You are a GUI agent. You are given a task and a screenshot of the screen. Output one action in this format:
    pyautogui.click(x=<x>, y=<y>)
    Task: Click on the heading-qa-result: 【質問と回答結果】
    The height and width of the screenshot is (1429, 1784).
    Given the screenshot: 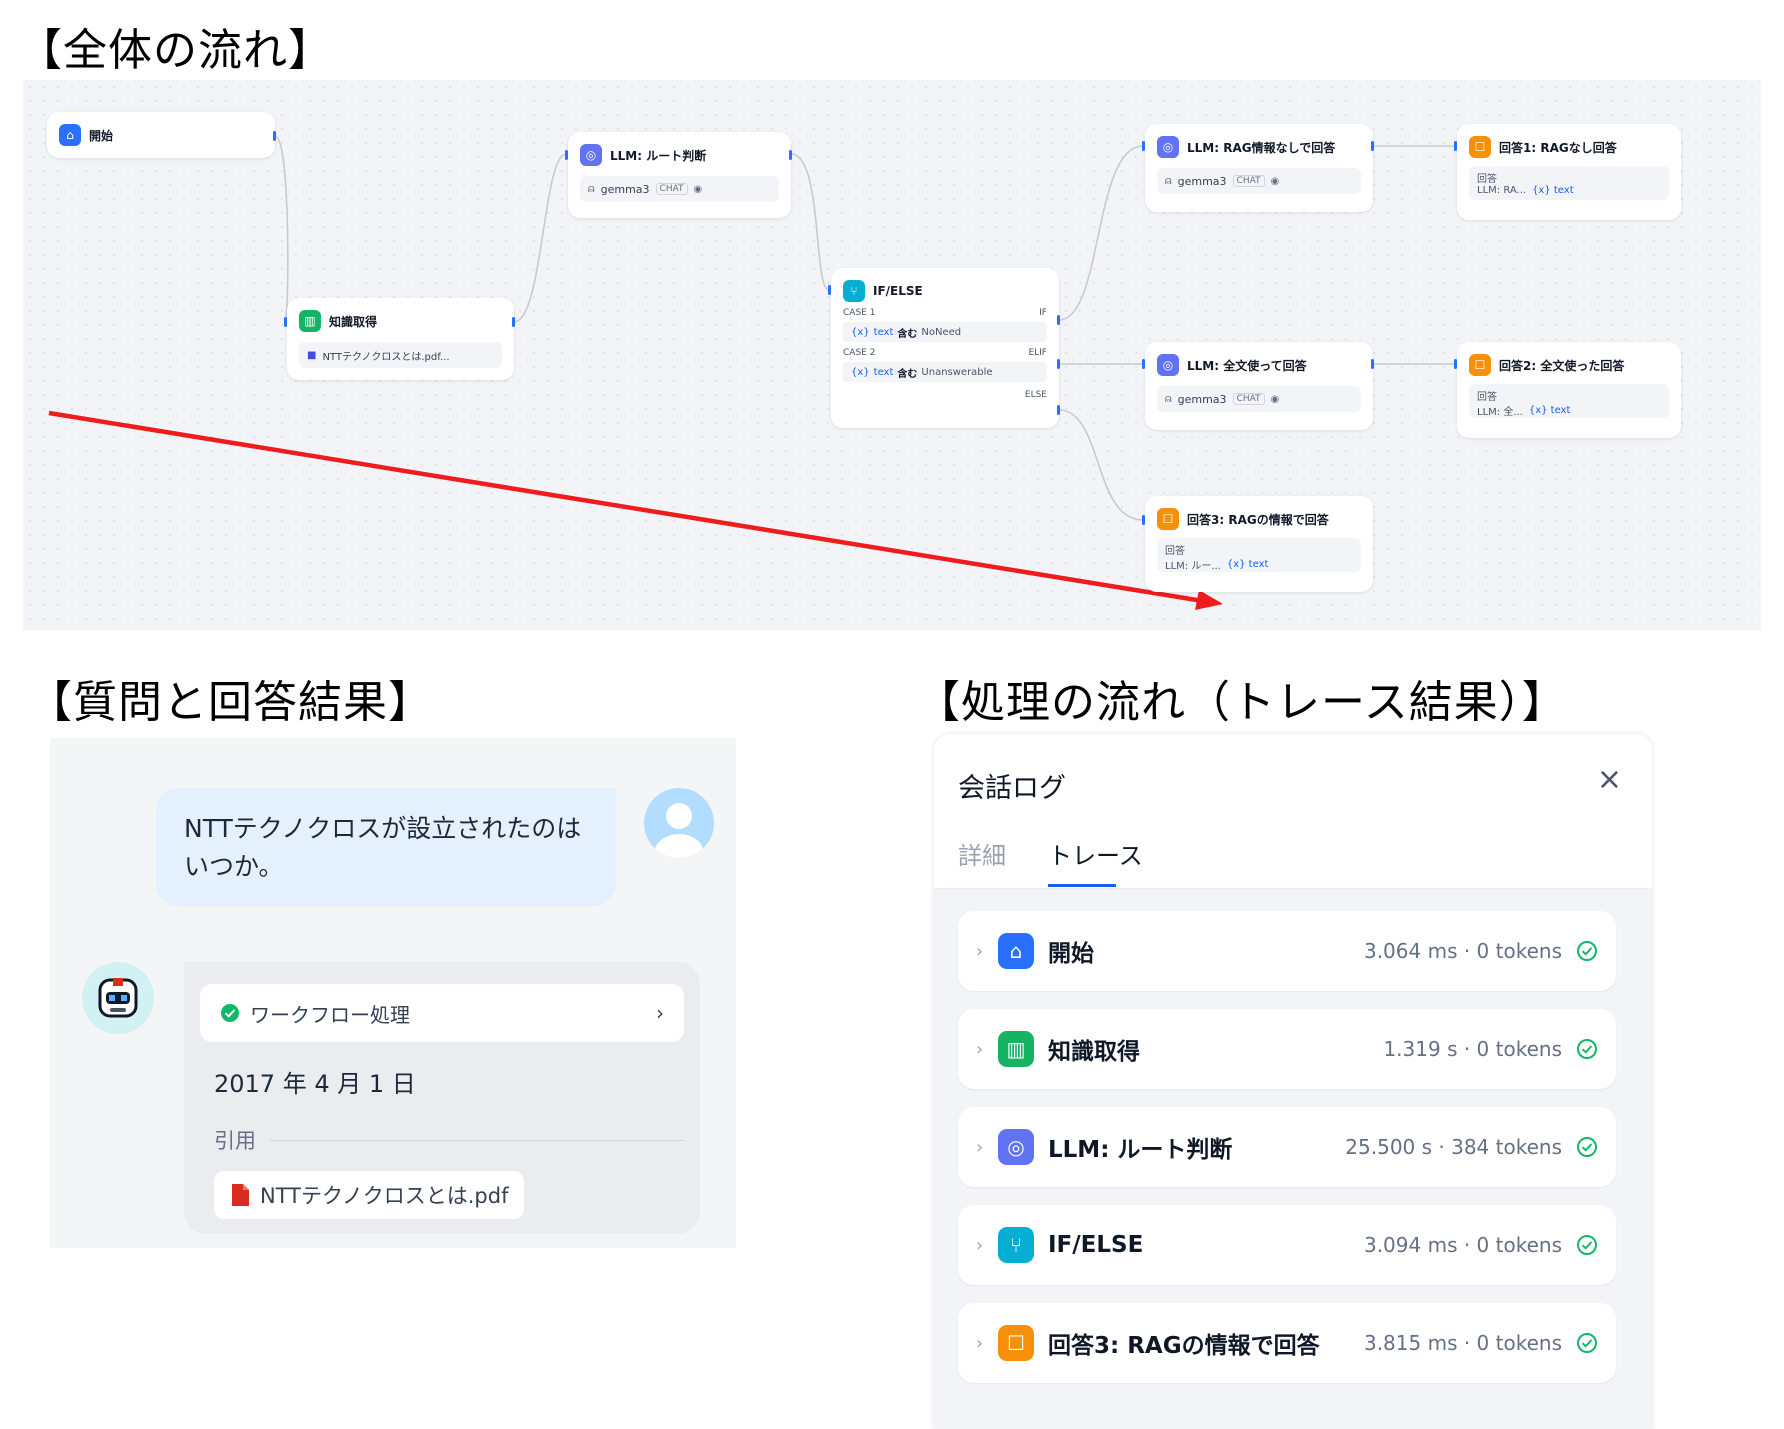 What is the action you would take?
    pyautogui.click(x=230, y=702)
    